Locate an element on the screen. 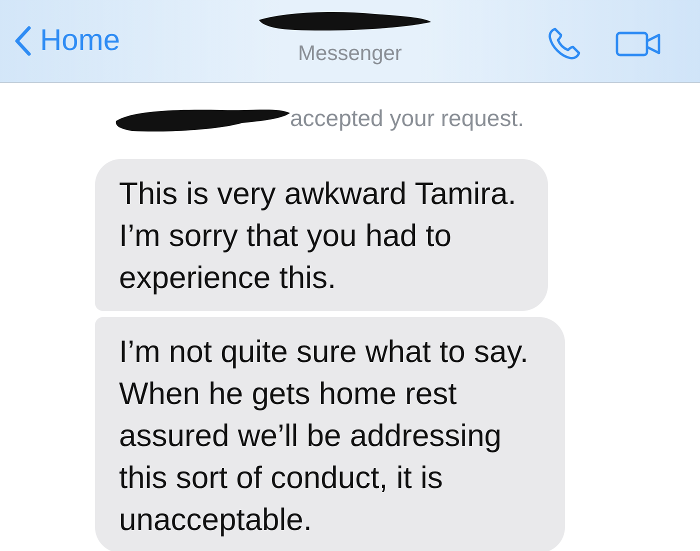  app-subtitle: Messenger is located at coordinates (350, 53).